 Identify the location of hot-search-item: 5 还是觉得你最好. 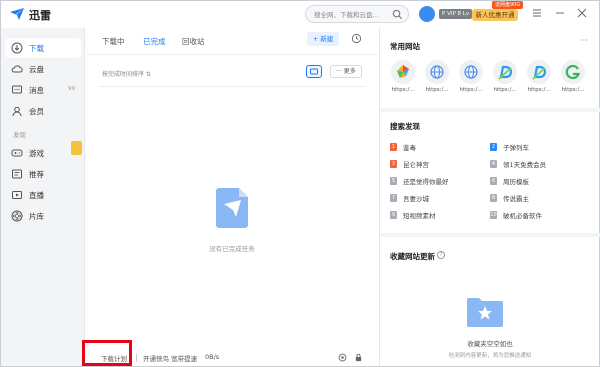
(440, 181).